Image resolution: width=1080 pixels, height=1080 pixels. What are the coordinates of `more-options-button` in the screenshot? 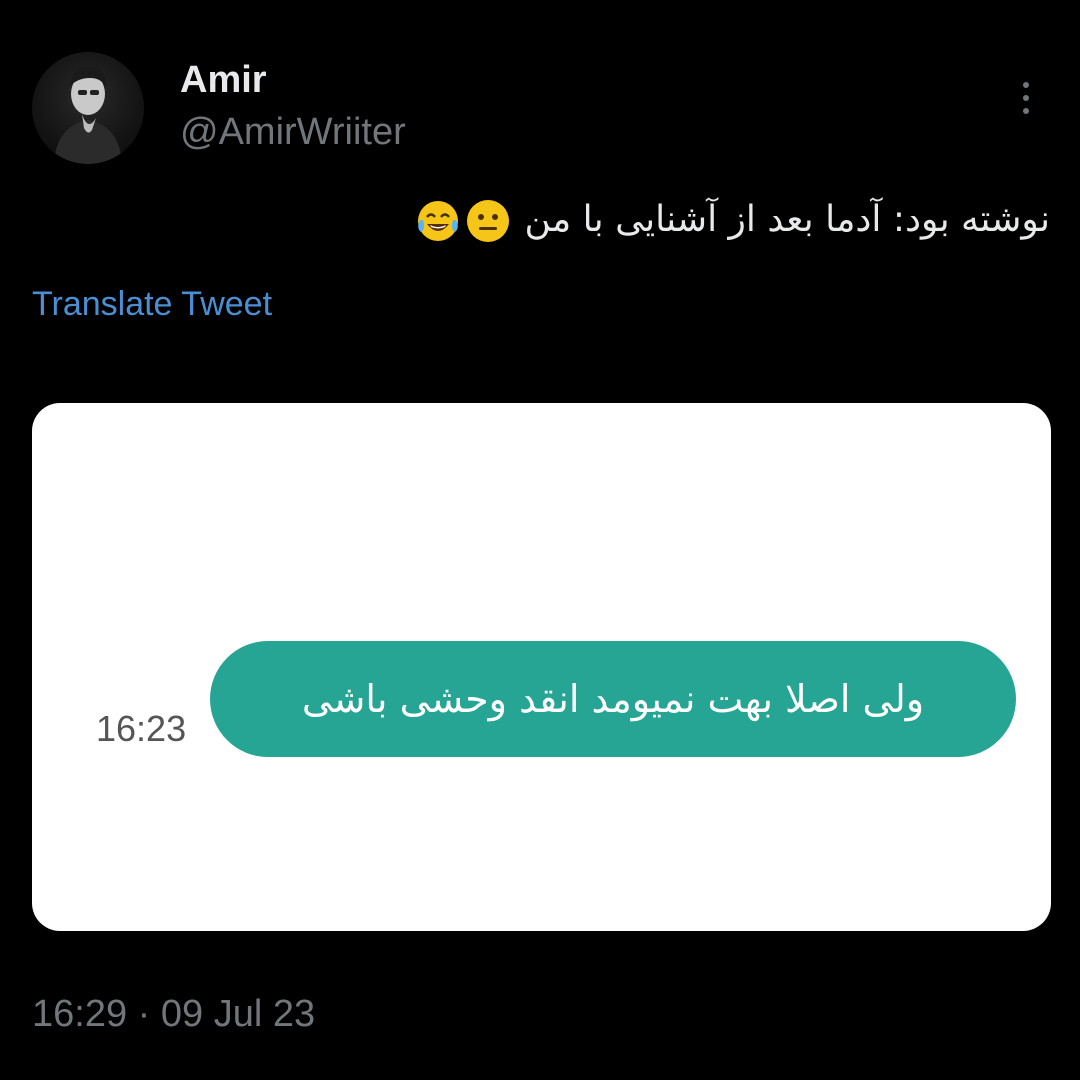 It's located at (1026, 98).